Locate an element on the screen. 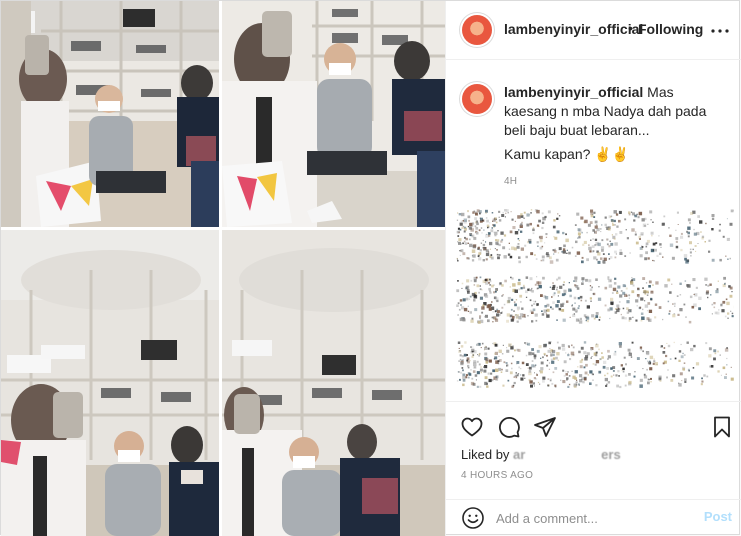 Image resolution: width=741 pixels, height=536 pixels. bookmark-icon is located at coordinates (722, 427).